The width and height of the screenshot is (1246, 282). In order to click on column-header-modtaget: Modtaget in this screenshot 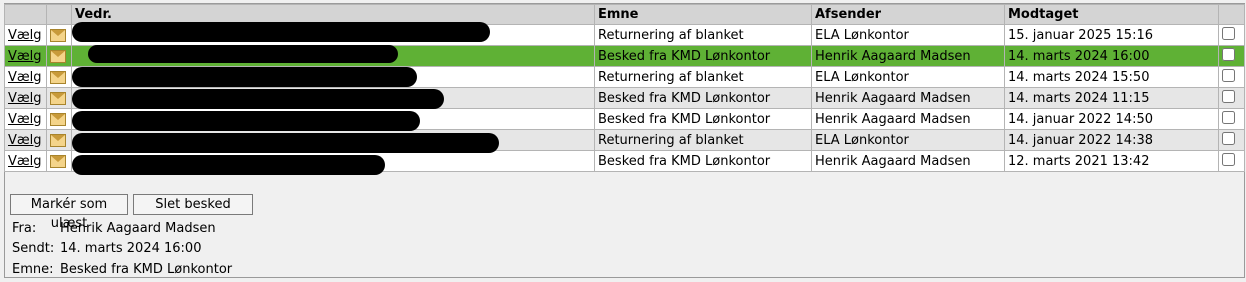, I will do `click(1111, 14)`.